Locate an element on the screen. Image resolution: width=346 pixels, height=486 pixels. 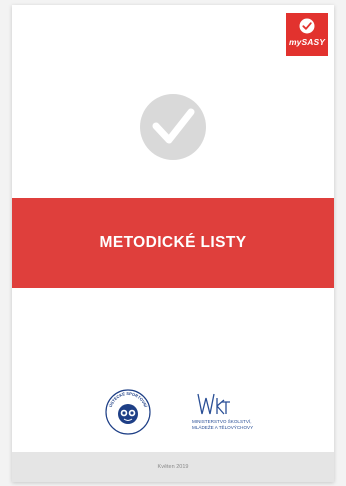
brand-badge: mySASY is located at coordinates (307, 34).